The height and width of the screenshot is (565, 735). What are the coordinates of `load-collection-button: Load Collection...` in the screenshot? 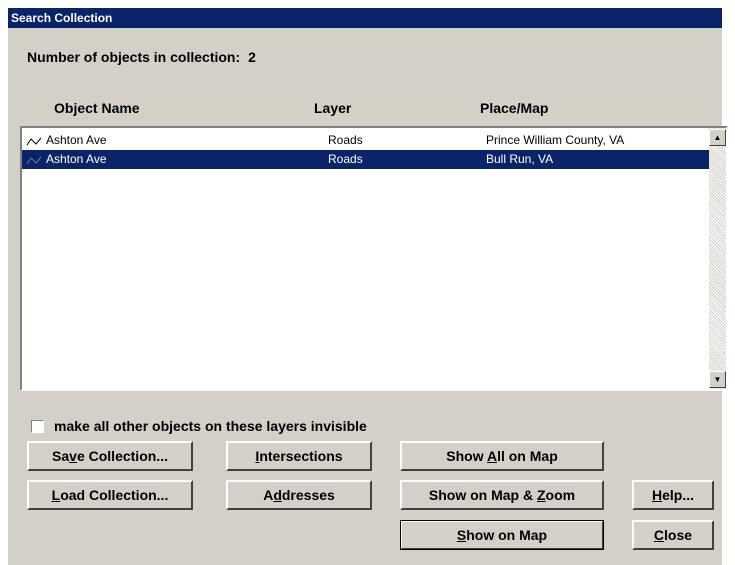 It's located at (110, 495).